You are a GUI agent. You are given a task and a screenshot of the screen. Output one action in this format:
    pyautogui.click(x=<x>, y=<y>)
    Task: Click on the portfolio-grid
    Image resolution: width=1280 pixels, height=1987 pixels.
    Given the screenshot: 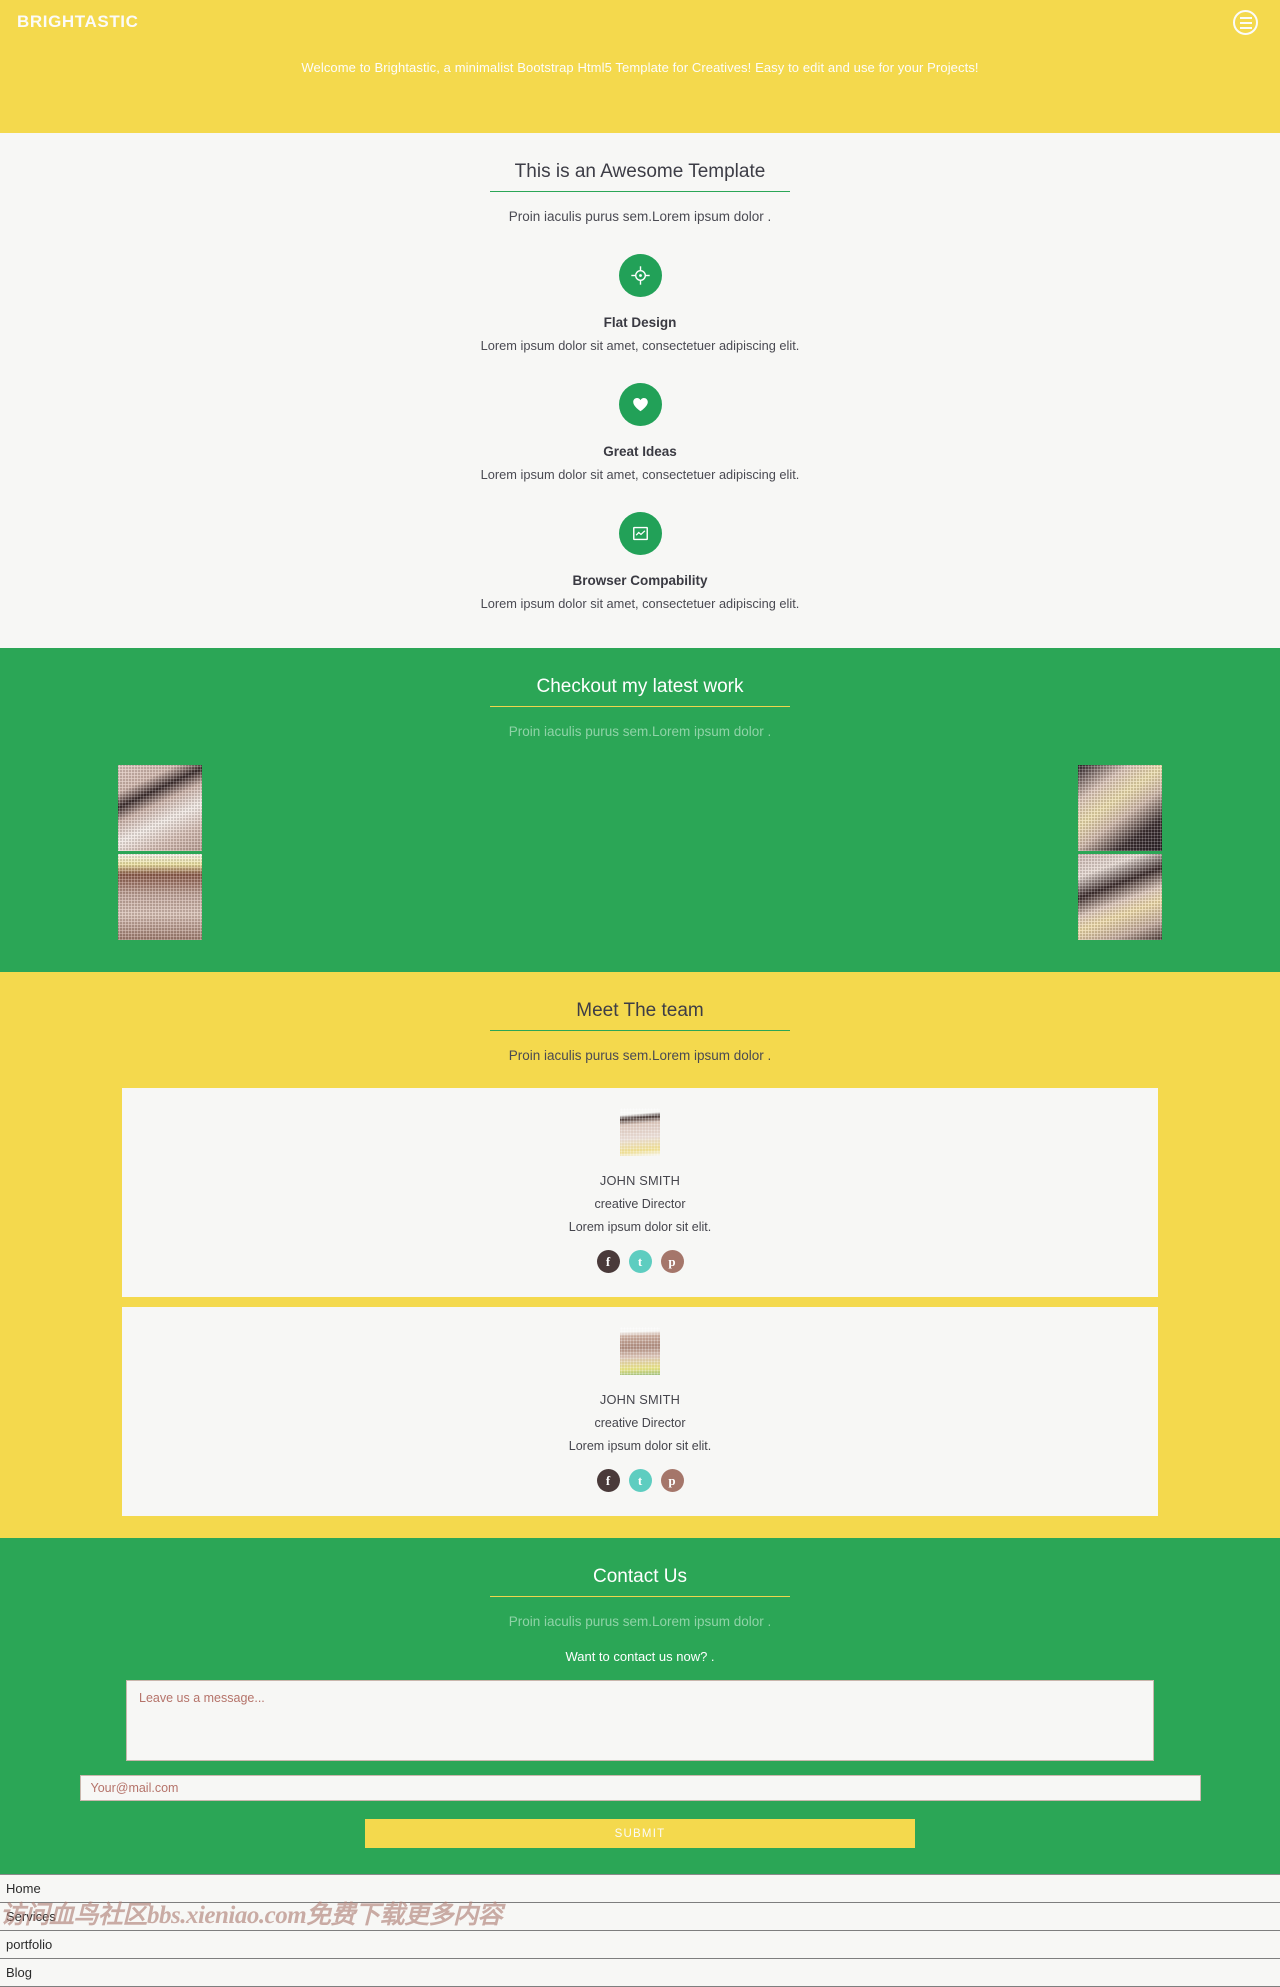 What is the action you would take?
    pyautogui.click(x=640, y=852)
    